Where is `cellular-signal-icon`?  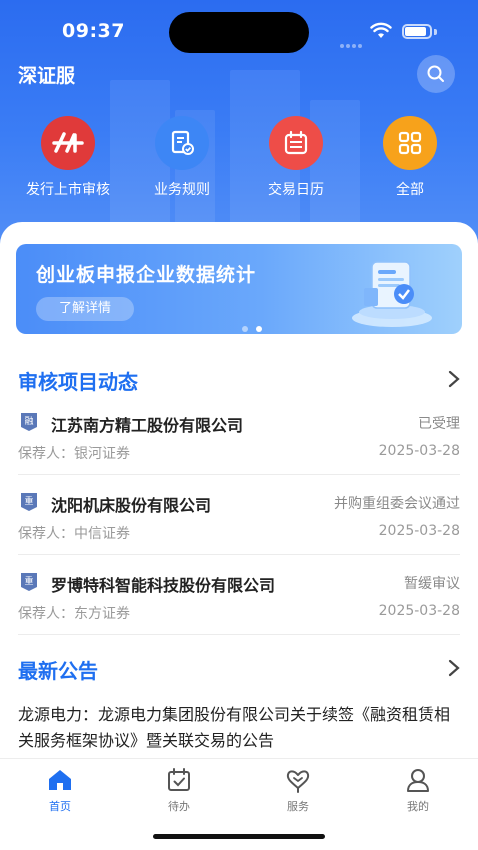 cellular-signal-icon is located at coordinates (352, 40).